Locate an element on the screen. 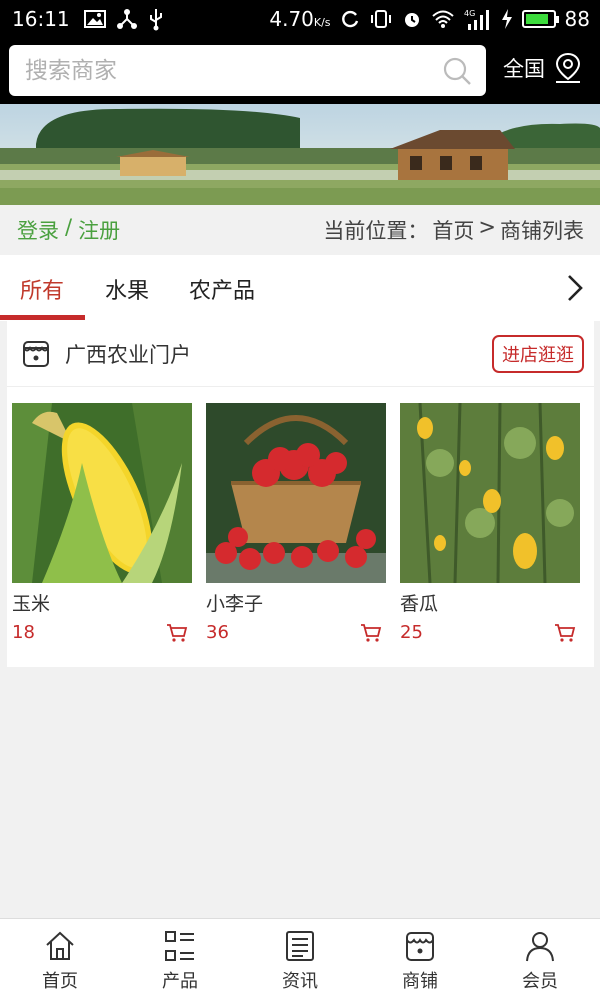  auth-links: 登录 / 注册 is located at coordinates (68, 230).